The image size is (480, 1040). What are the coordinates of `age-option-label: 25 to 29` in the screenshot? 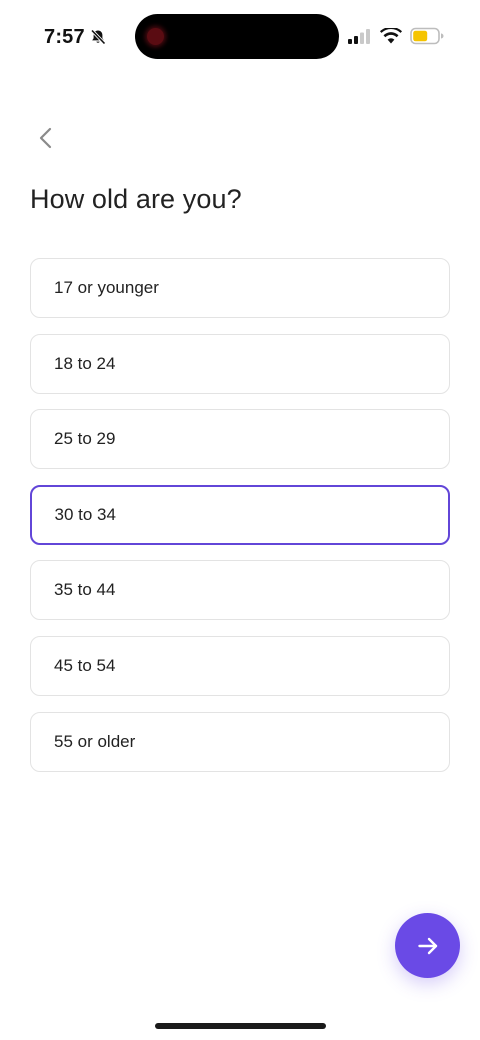 It's located at (85, 439).